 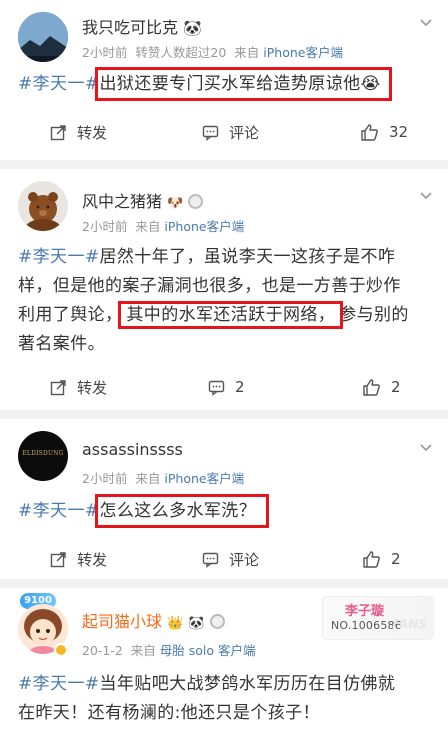 I want to click on comment-button: 2, so click(x=226, y=387).